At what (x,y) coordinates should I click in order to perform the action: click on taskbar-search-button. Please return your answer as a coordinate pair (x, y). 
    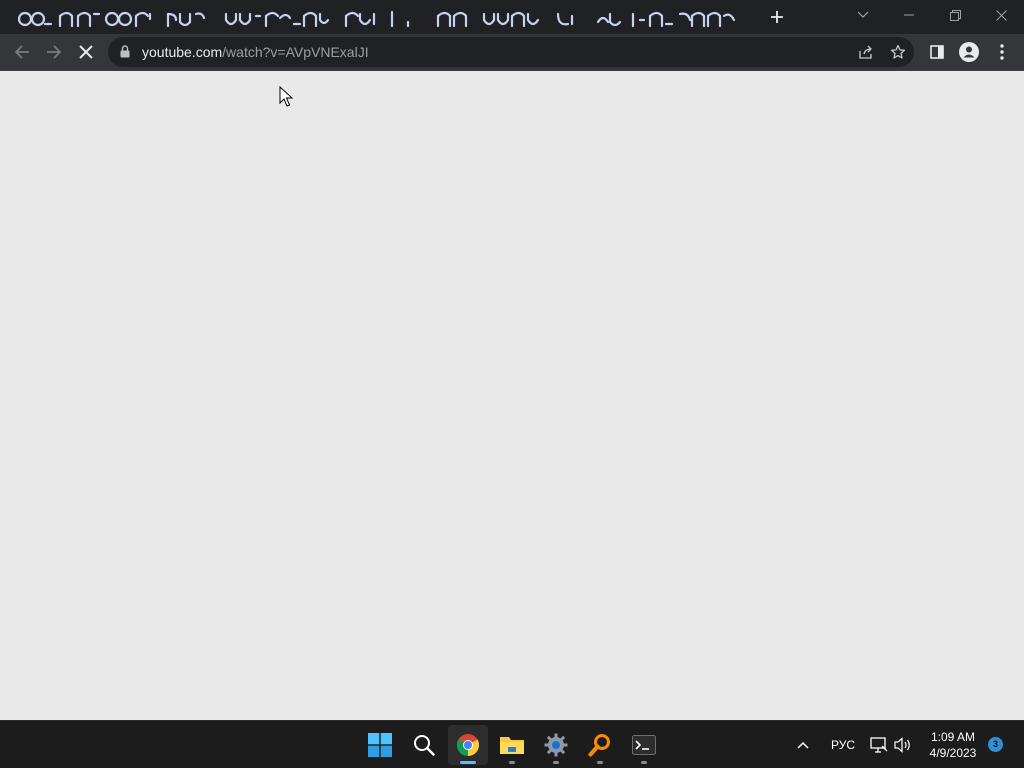
    Looking at the image, I should click on (424, 745).